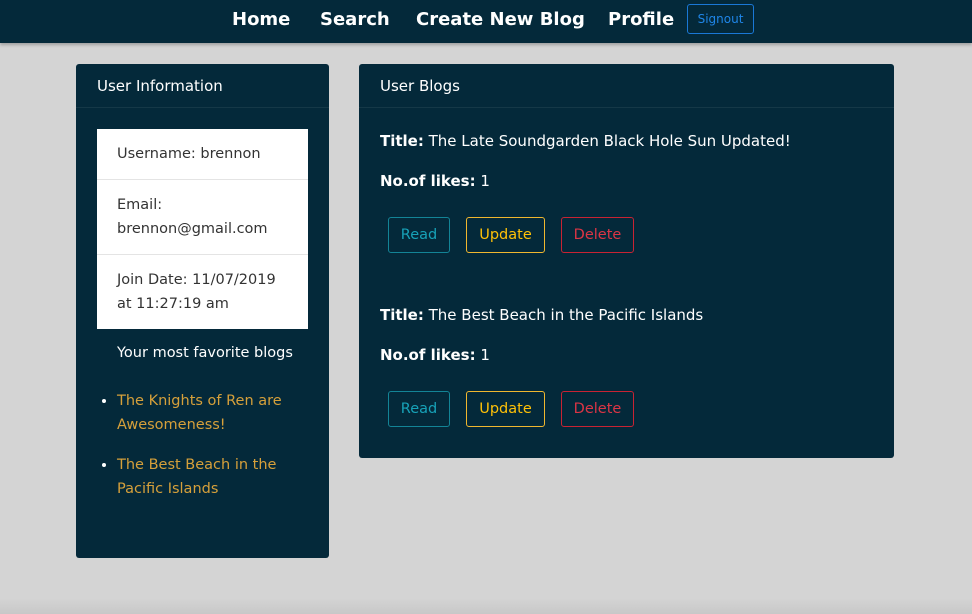  Describe the element at coordinates (202, 217) in the screenshot. I see `email-item: Email: brennon@gmail.com` at that location.